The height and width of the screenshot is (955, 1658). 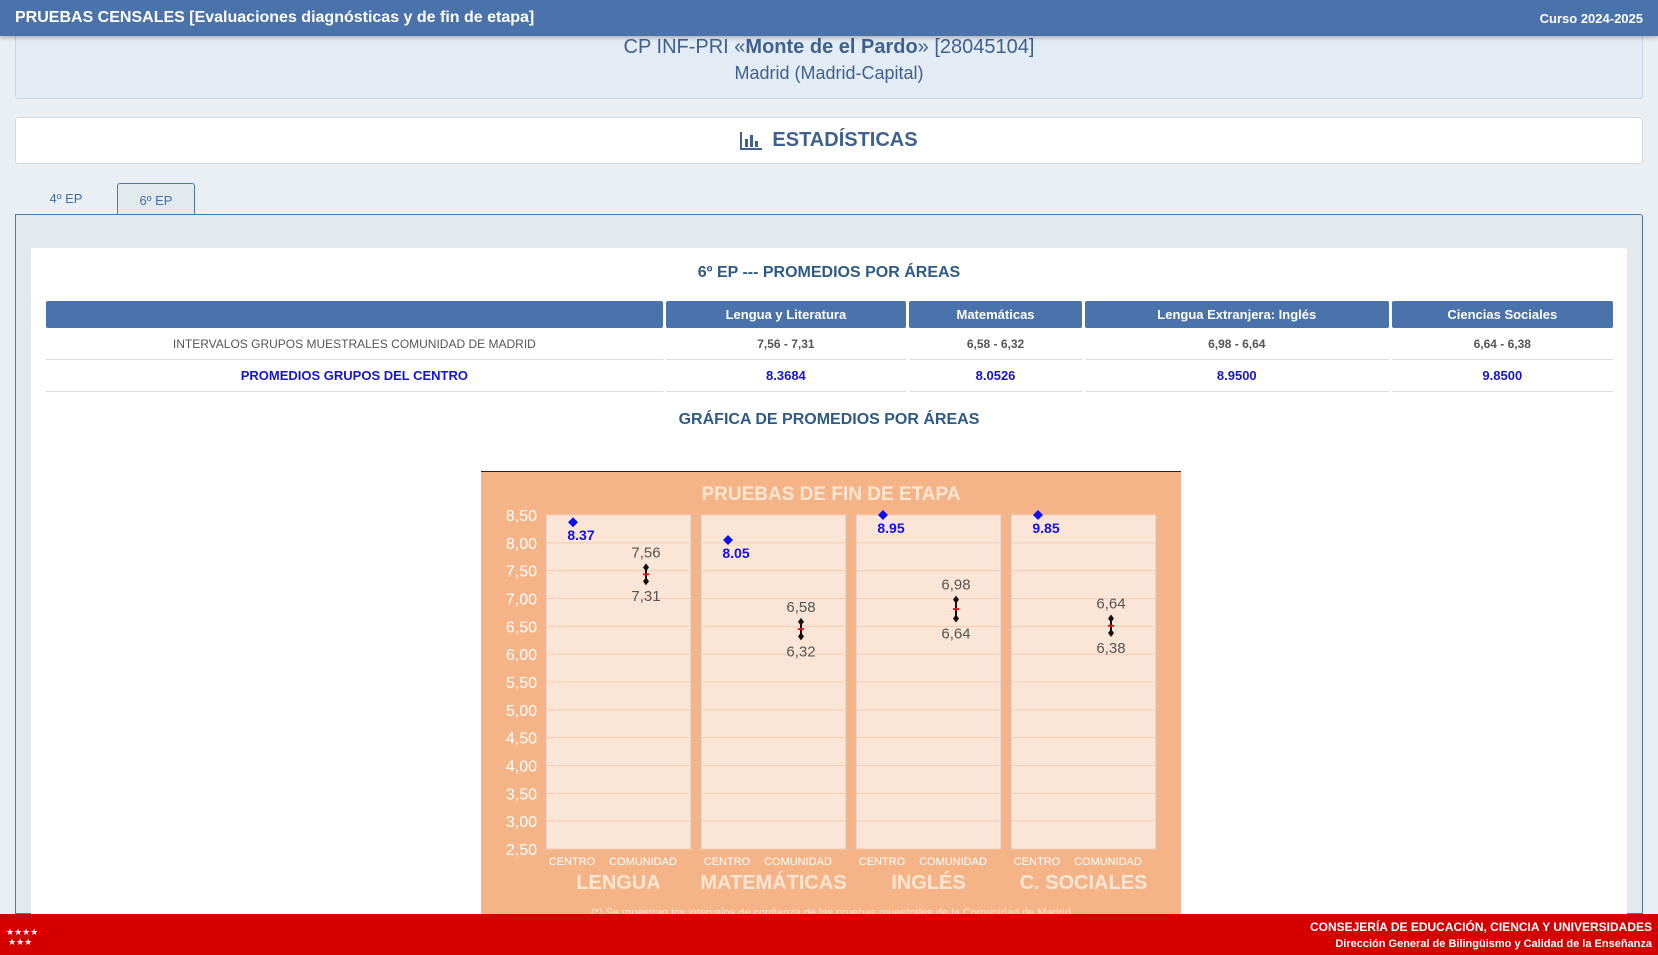 What do you see at coordinates (773, 882) in the screenshot?
I see `area-name: MATEMÁTICAS` at bounding box center [773, 882].